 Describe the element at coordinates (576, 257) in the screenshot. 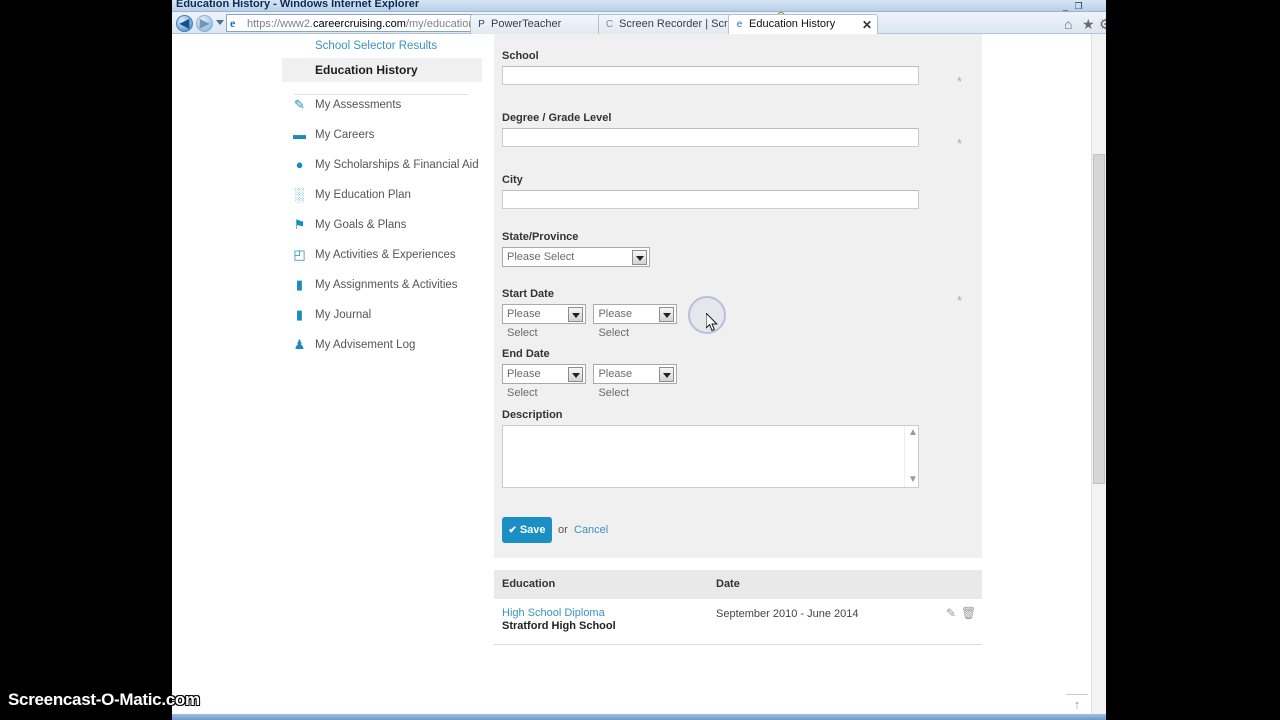

I see `state-select: Please Select` at that location.